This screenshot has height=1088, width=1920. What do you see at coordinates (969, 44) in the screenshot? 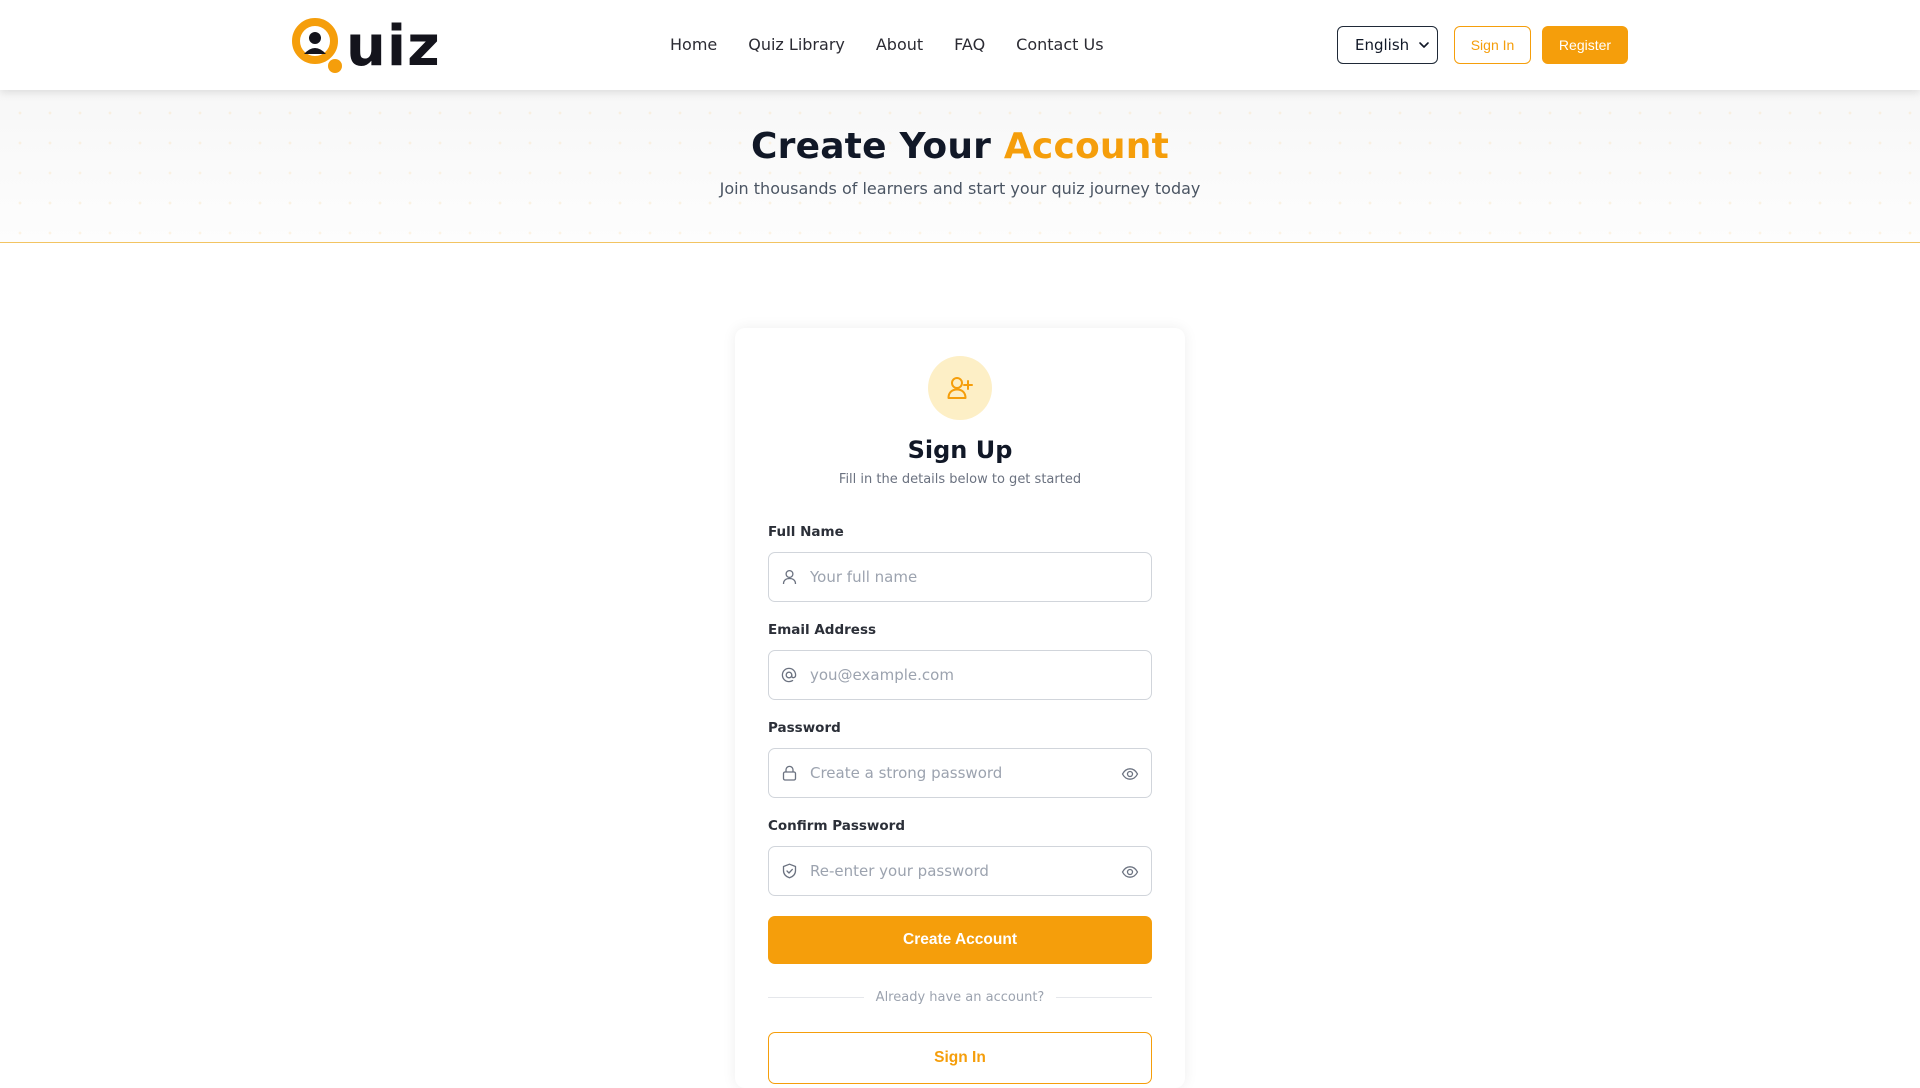
I see `nav-faq: FAQ` at bounding box center [969, 44].